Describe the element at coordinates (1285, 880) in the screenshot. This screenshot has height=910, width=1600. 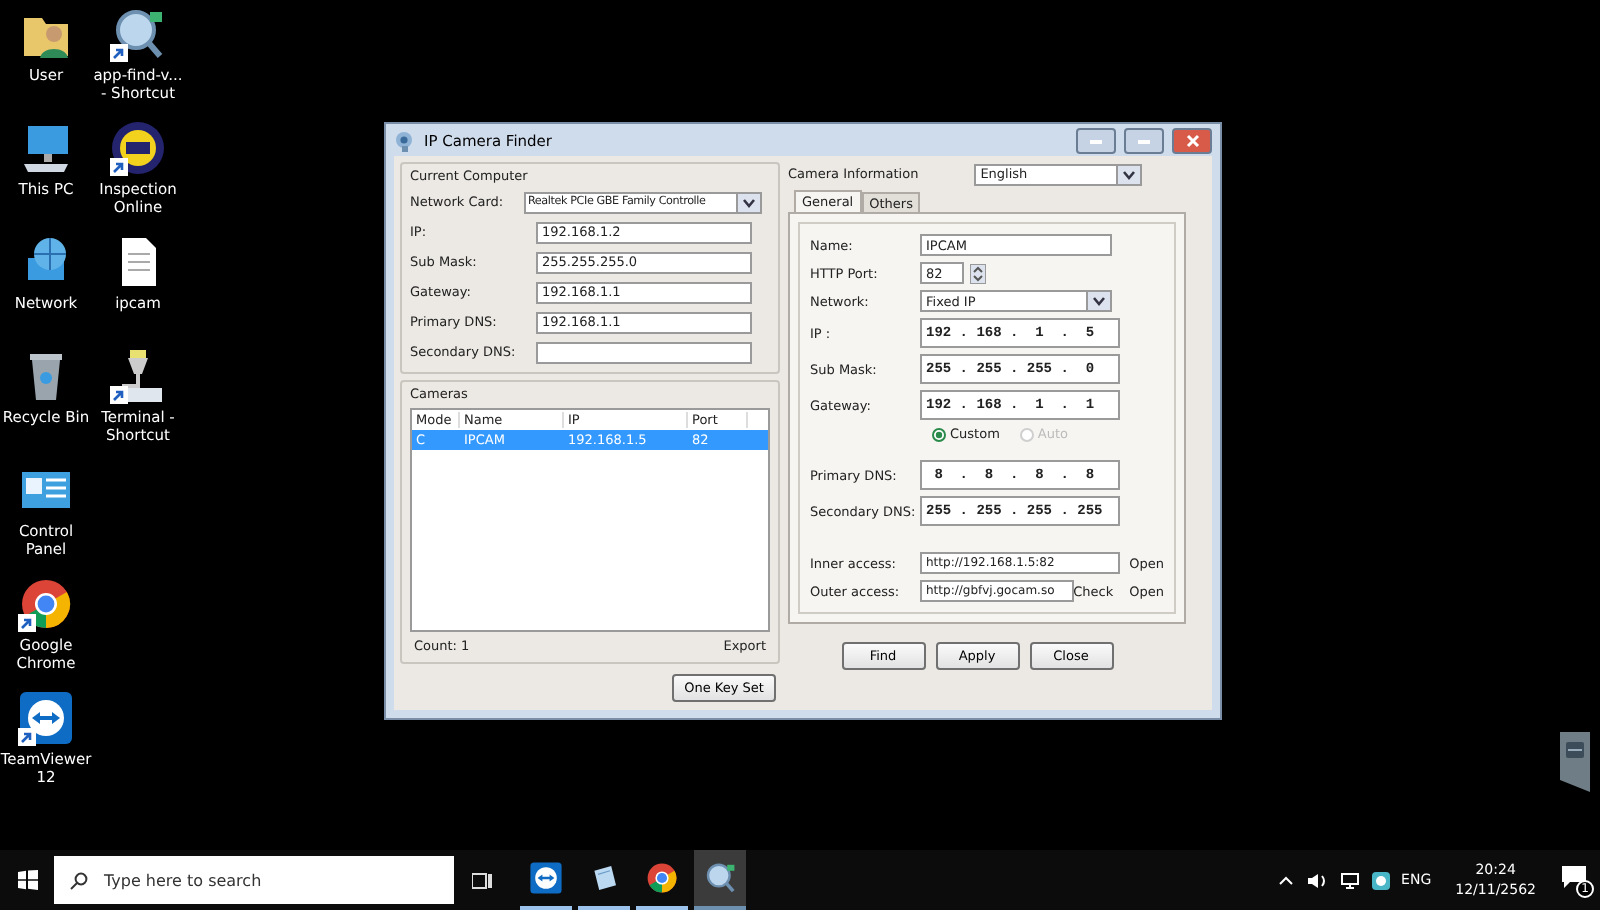
I see `chevron-up-icon` at that location.